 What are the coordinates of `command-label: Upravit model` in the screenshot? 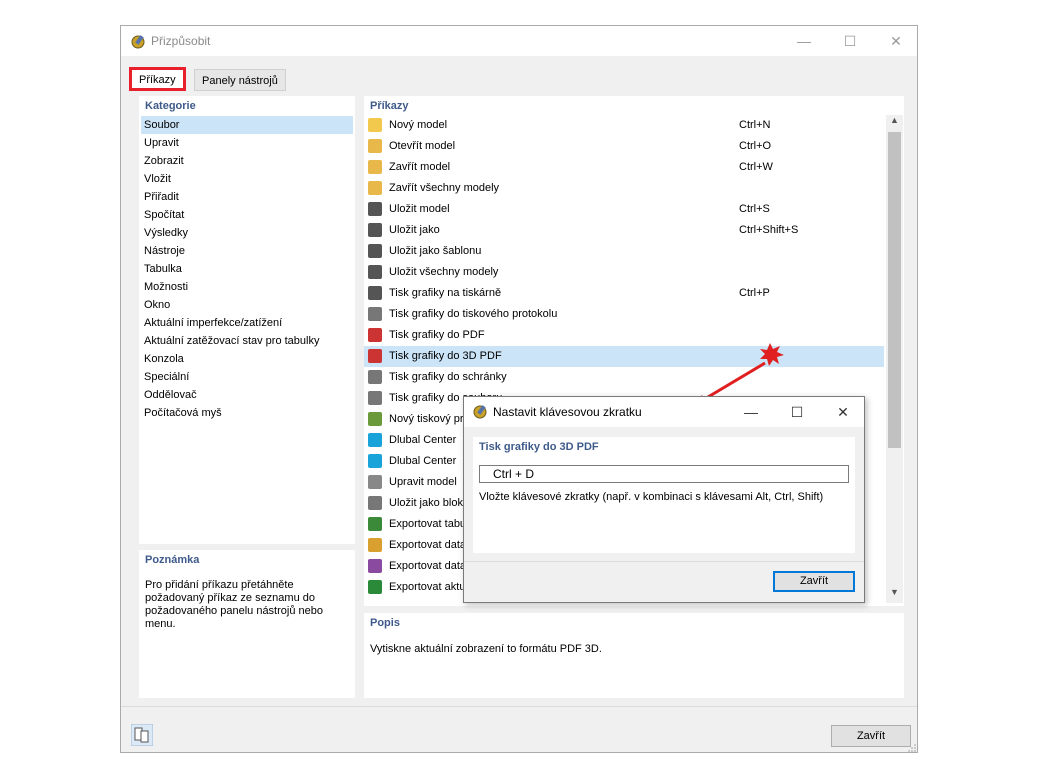 It's located at (423, 482).